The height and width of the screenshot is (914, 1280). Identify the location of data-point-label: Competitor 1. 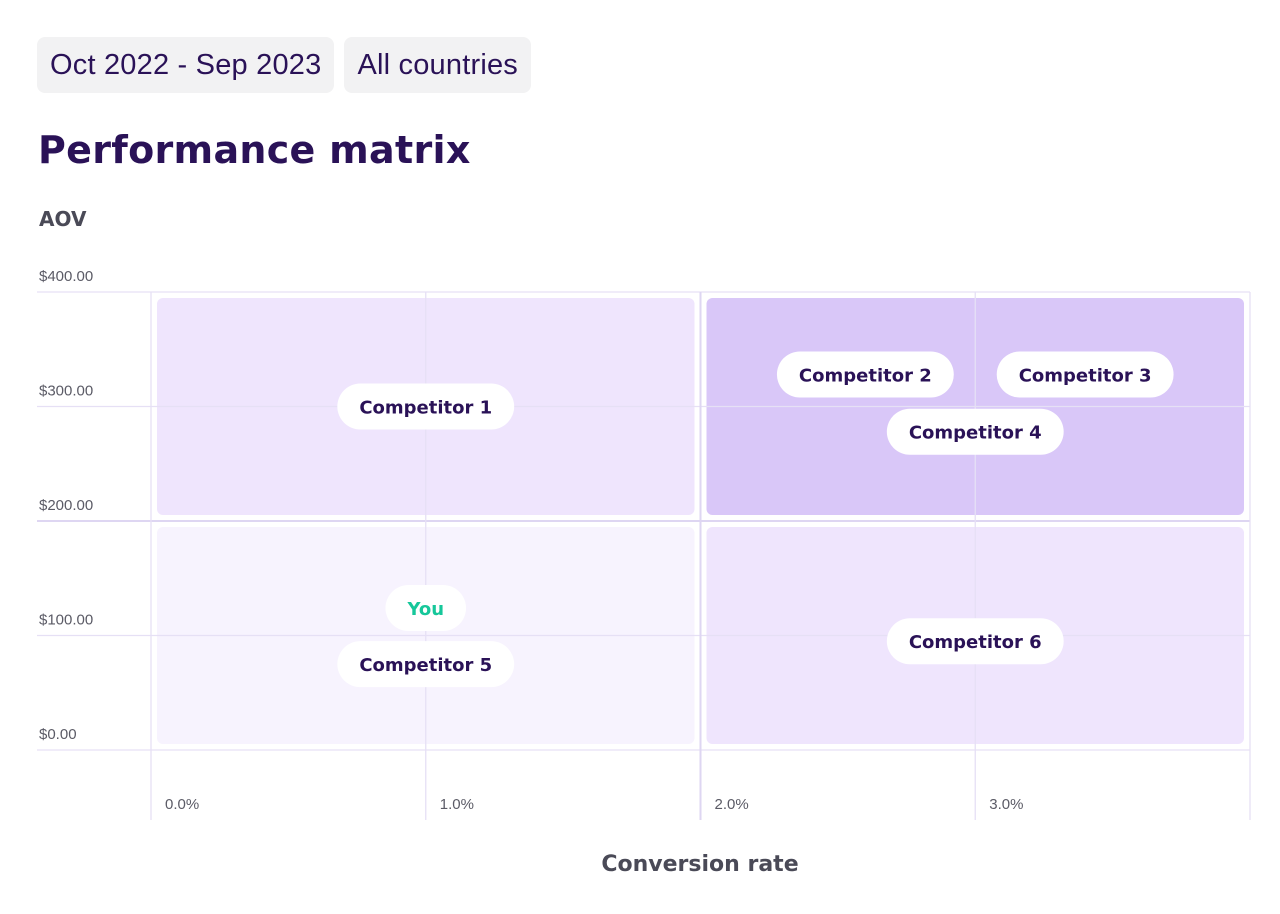
(425, 408).